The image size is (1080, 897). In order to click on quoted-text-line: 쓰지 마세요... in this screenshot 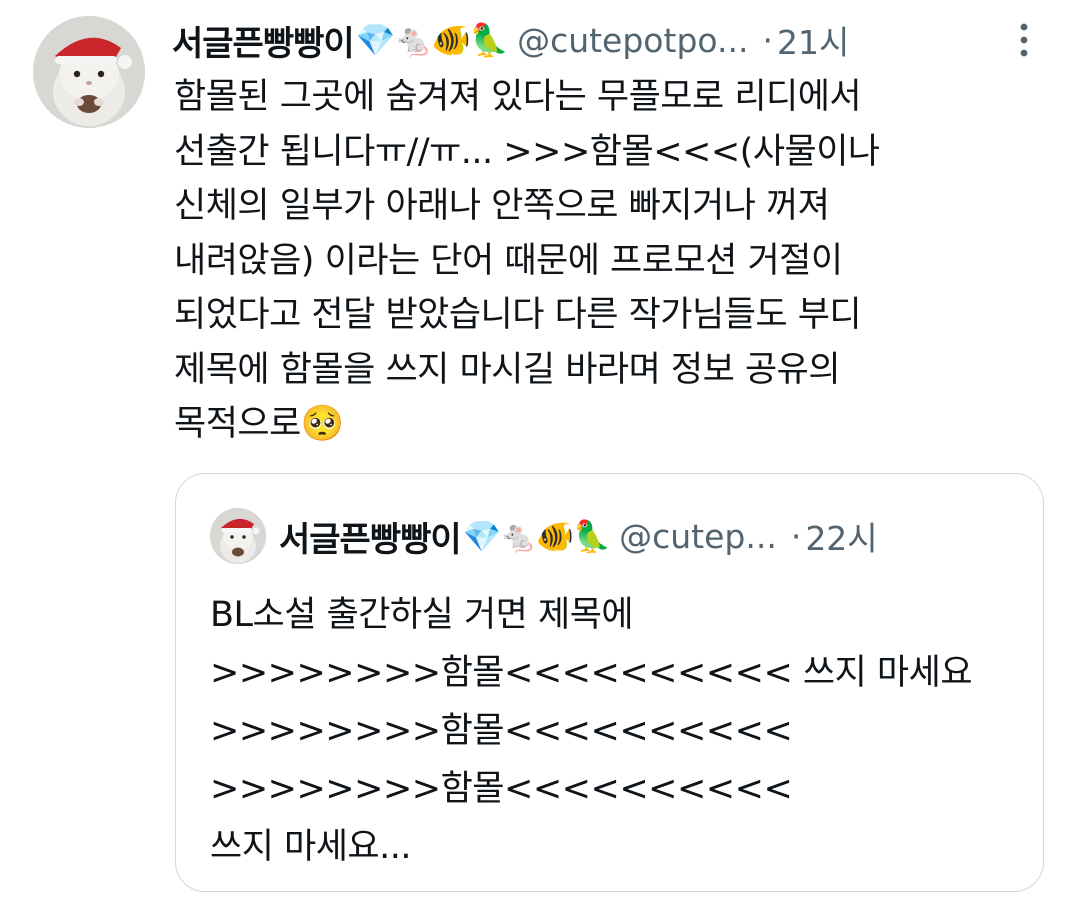, I will do `click(311, 847)`.